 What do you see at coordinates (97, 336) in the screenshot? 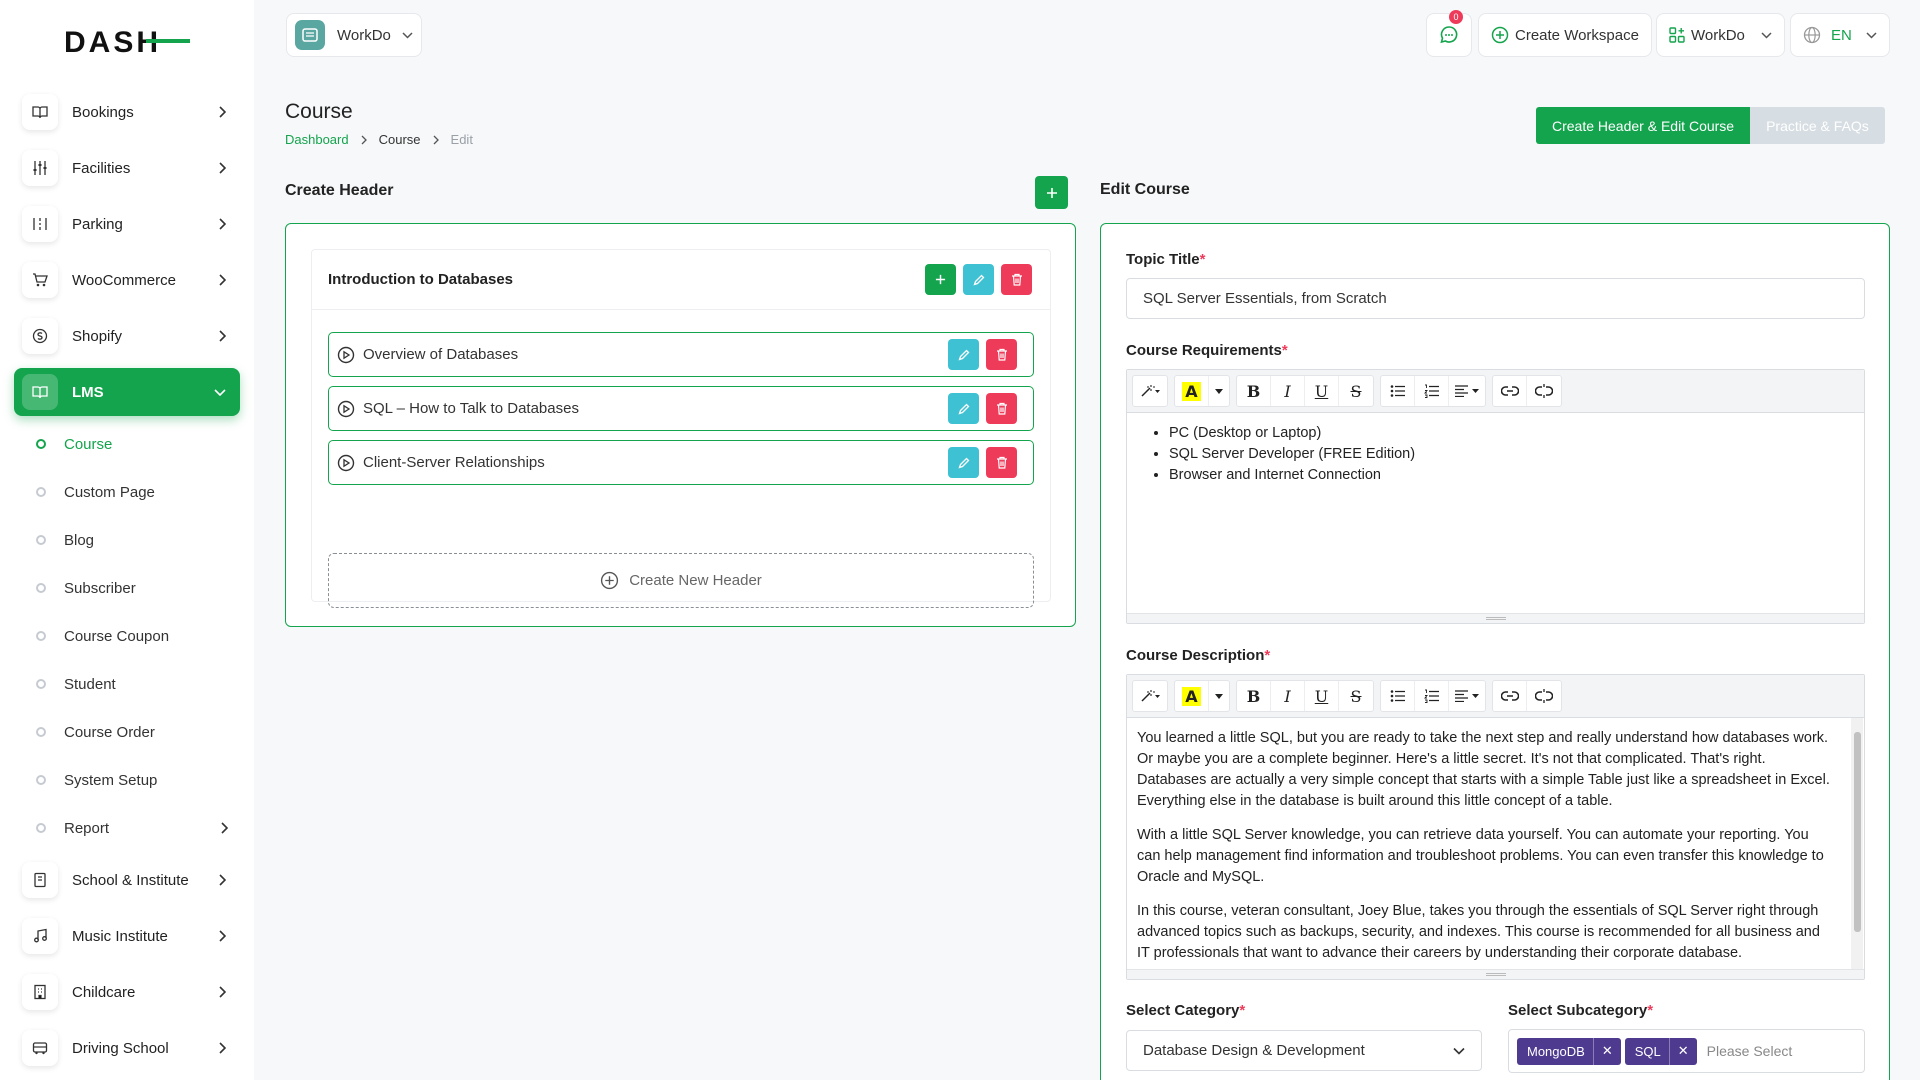
I see `sidebar-item-label: Shopify` at bounding box center [97, 336].